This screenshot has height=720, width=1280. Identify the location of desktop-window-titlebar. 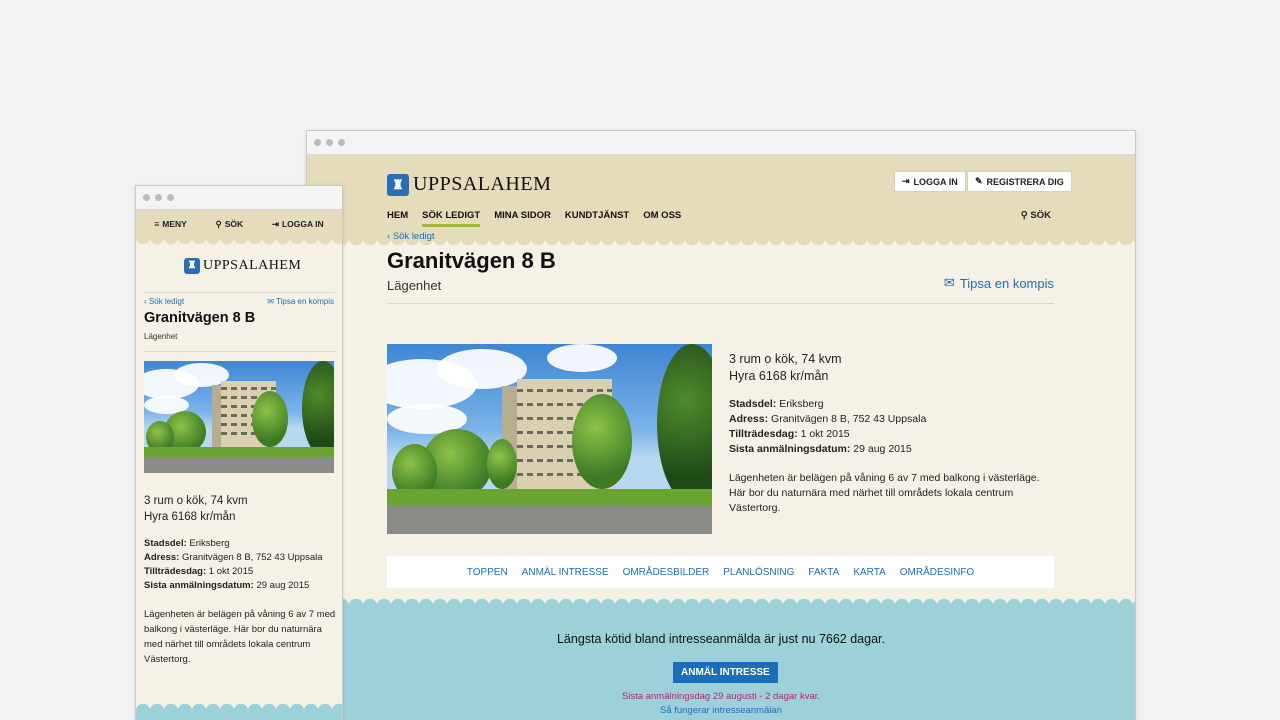
(721, 143).